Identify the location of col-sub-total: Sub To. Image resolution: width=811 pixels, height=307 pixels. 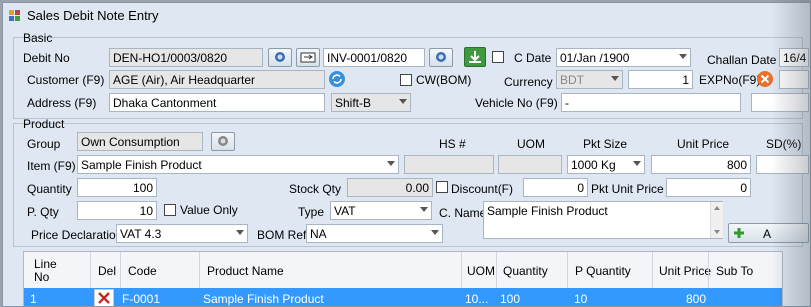
(735, 271).